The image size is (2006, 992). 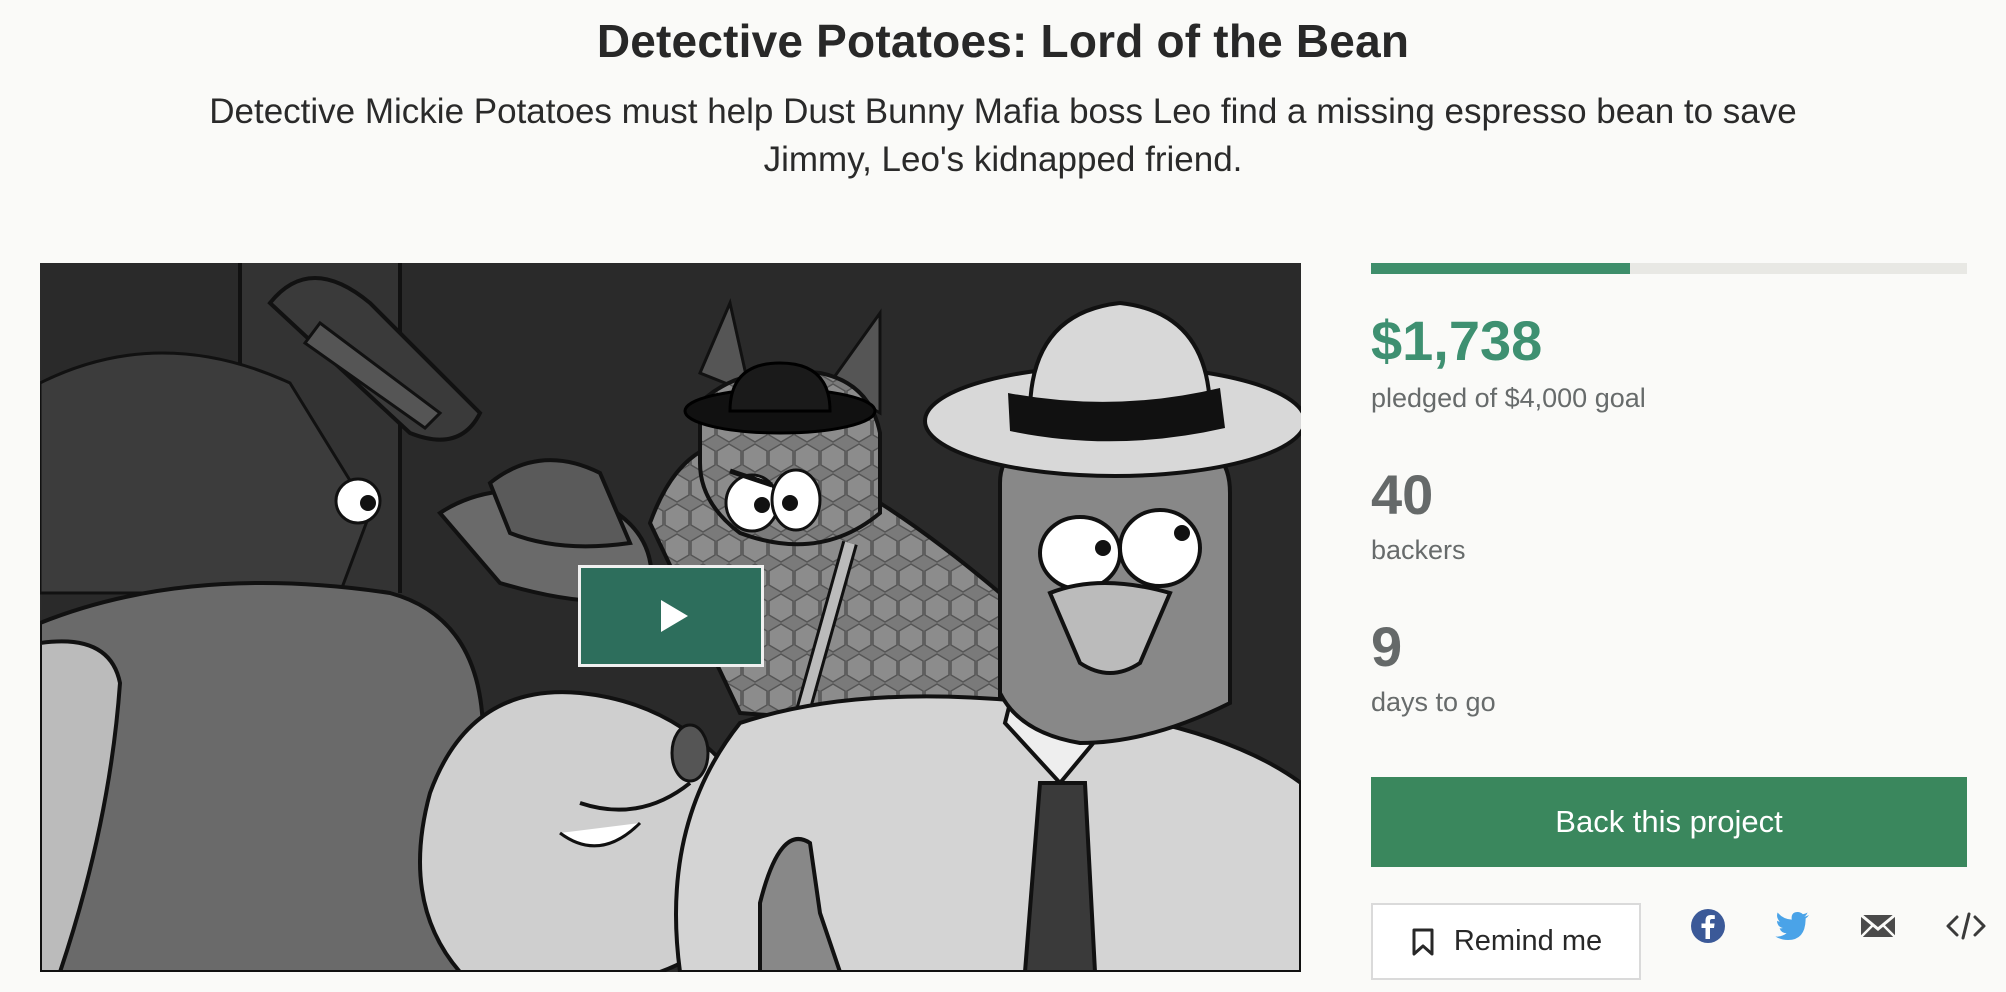 What do you see at coordinates (1500, 268) in the screenshot?
I see `funding-progress-fill` at bounding box center [1500, 268].